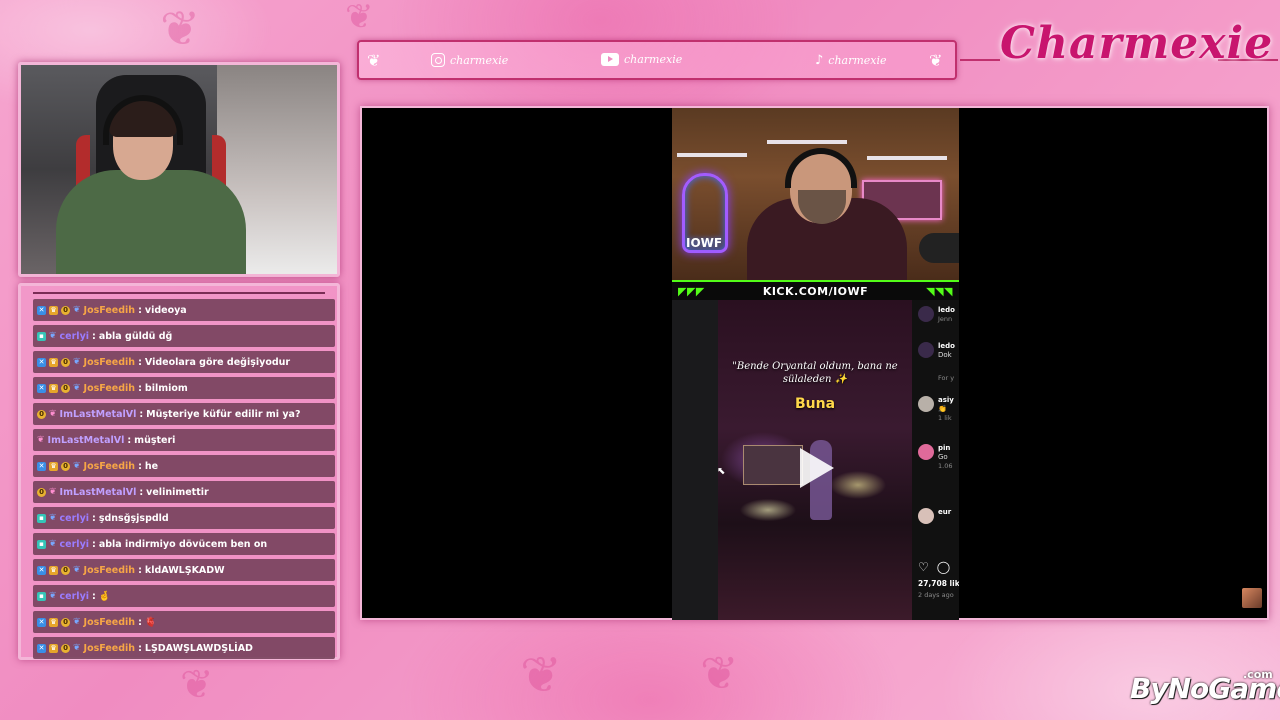 The image size is (1280, 720). I want to click on comment-item: ledo Dok, so click(936, 351).